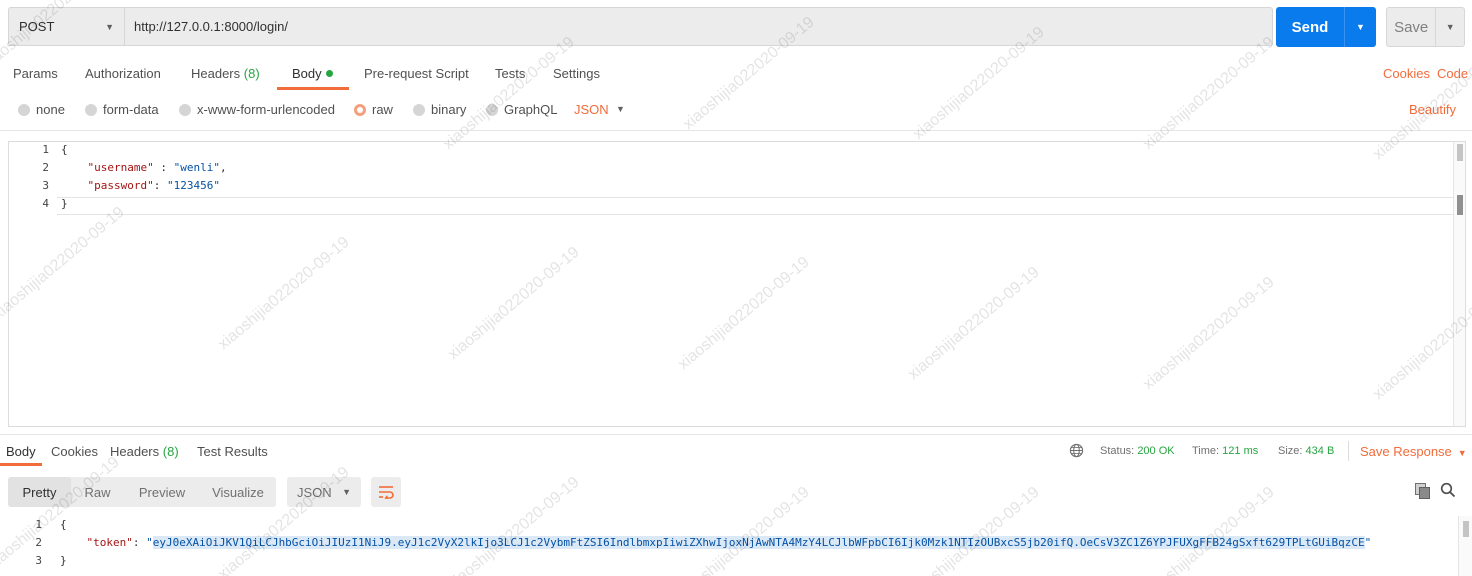 This screenshot has width=1472, height=576. What do you see at coordinates (35, 73) in the screenshot?
I see `tab-params: Params` at bounding box center [35, 73].